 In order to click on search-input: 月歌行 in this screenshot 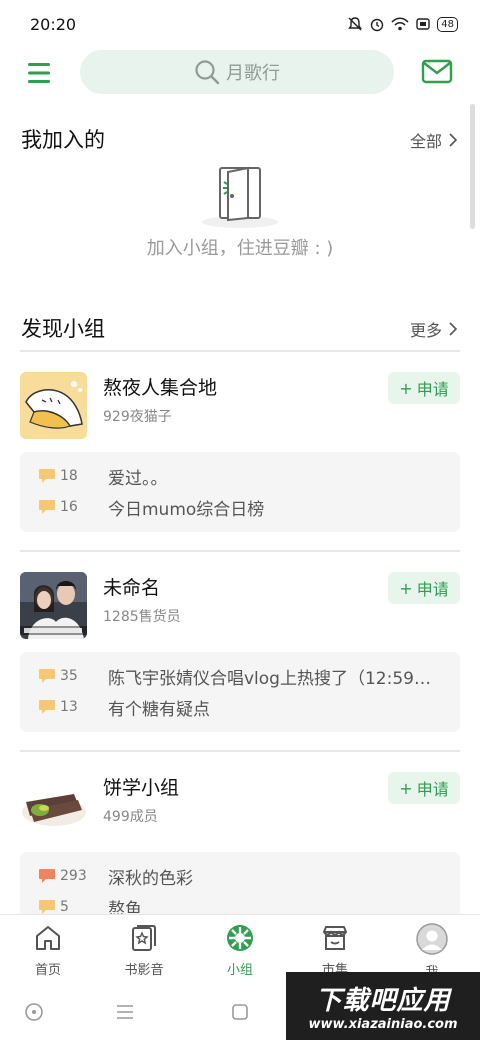, I will do `click(237, 72)`.